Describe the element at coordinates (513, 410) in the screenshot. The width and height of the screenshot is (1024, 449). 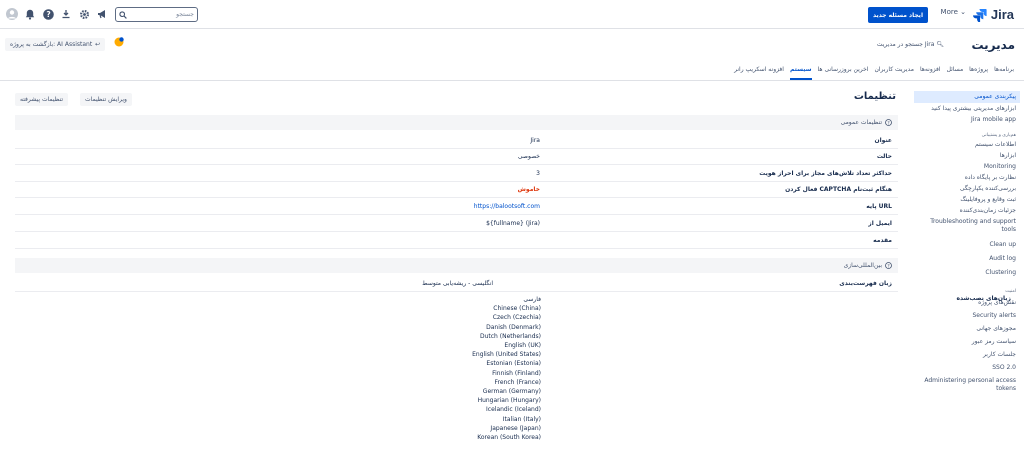
I see `list-item: Icelandic (Iceland)` at that location.